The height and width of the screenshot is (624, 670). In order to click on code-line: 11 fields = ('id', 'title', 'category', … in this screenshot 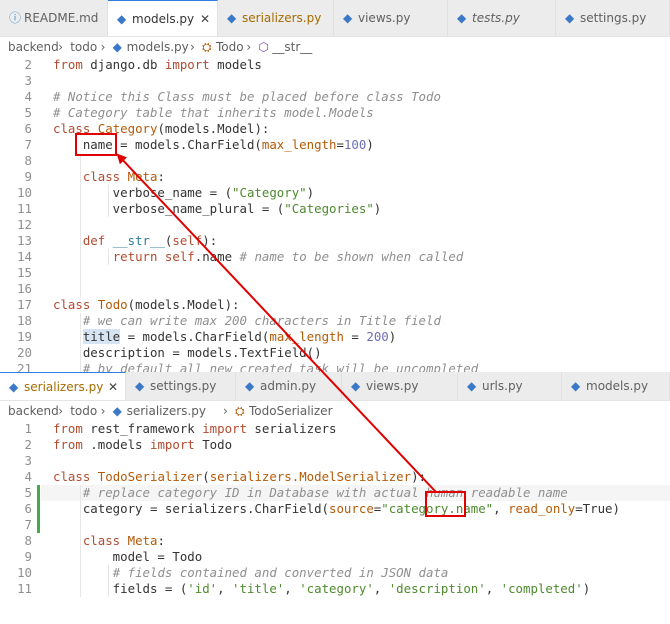, I will do `click(335, 589)`.